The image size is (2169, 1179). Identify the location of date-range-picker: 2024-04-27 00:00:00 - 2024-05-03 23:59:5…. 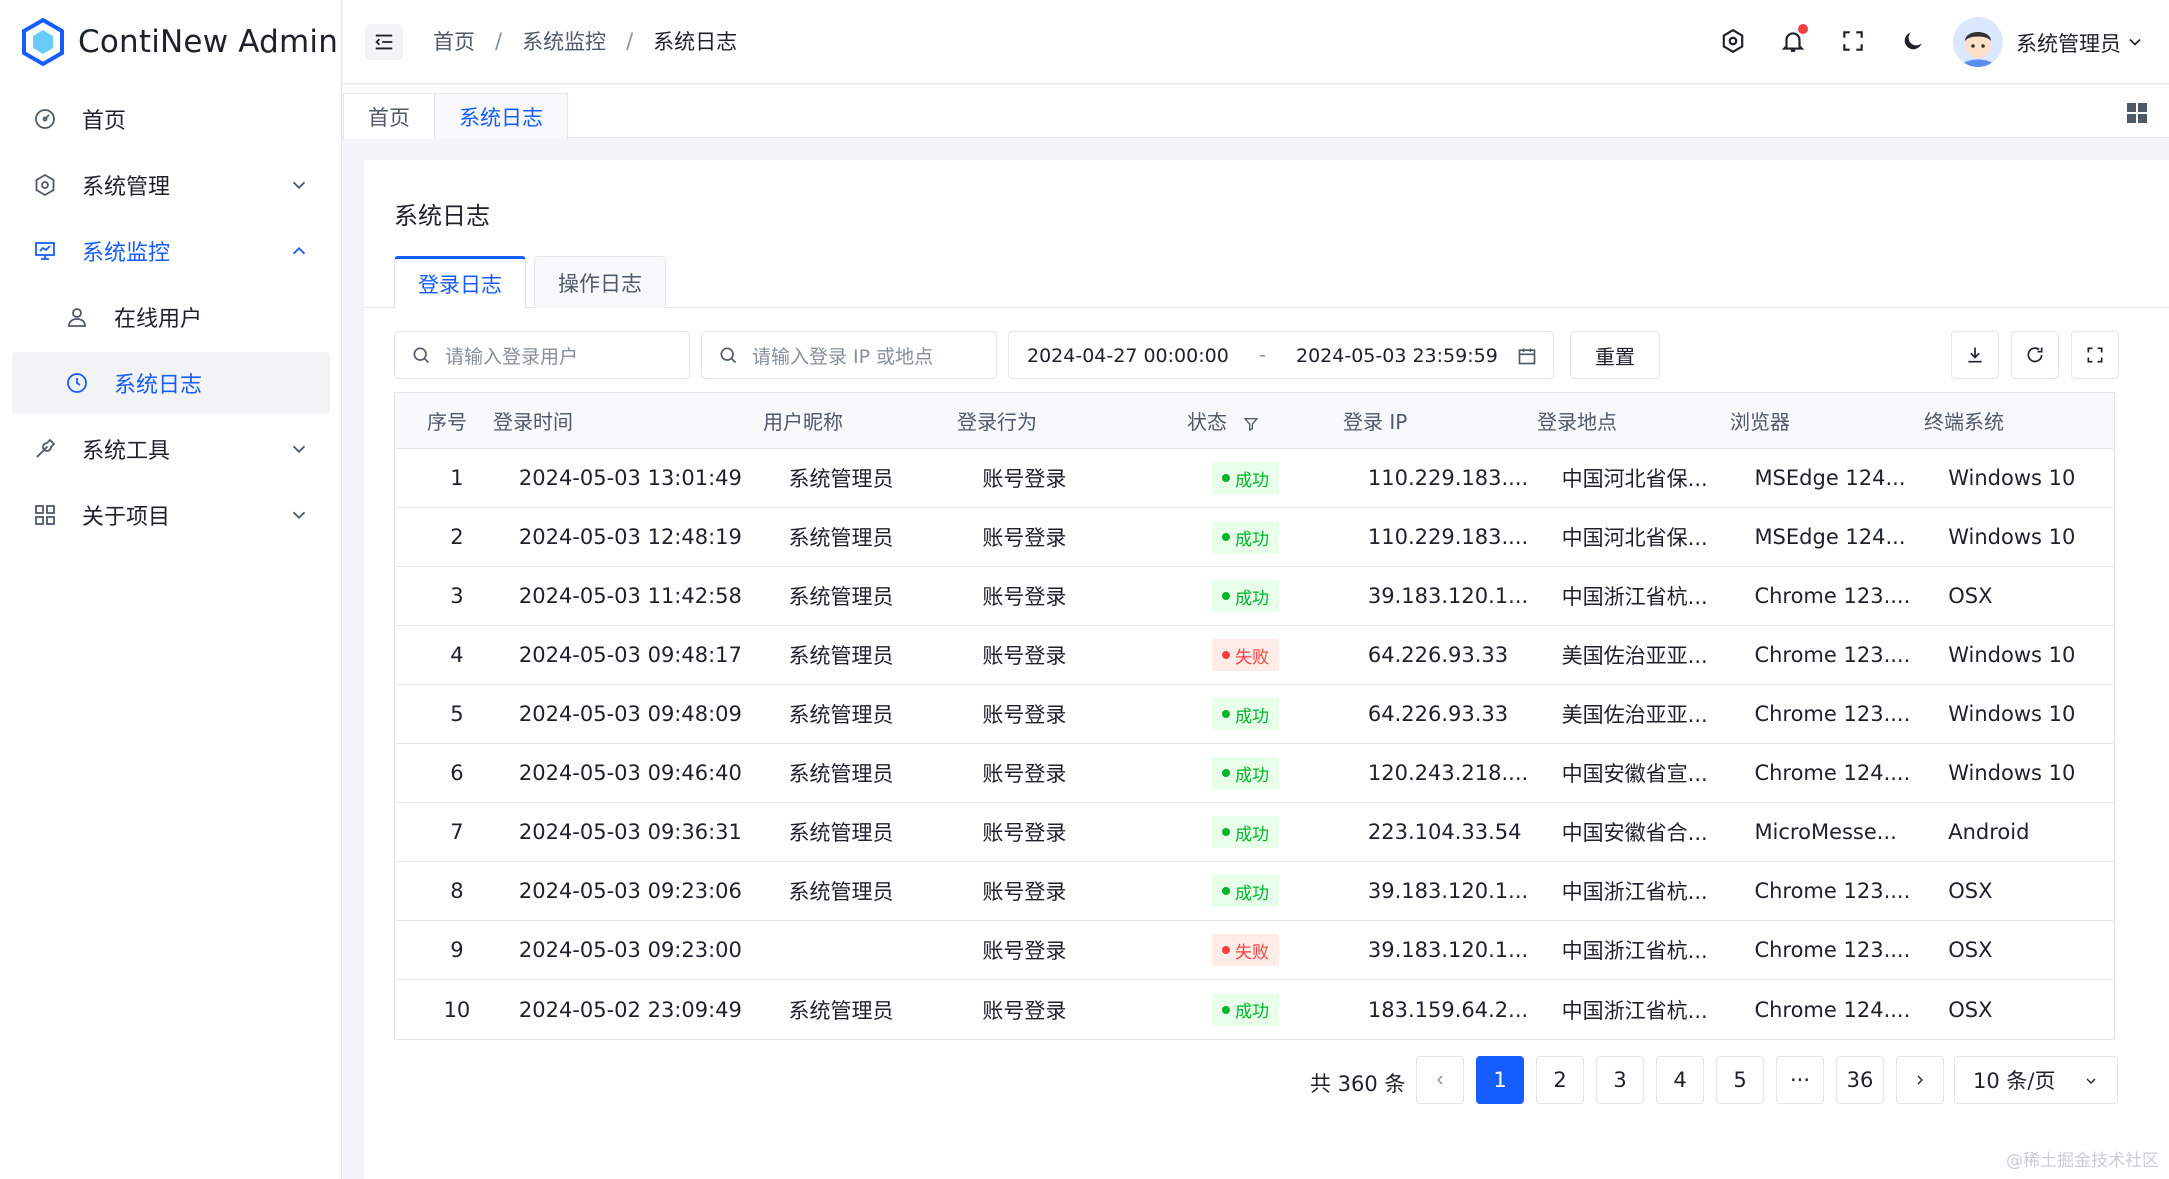
(1281, 355).